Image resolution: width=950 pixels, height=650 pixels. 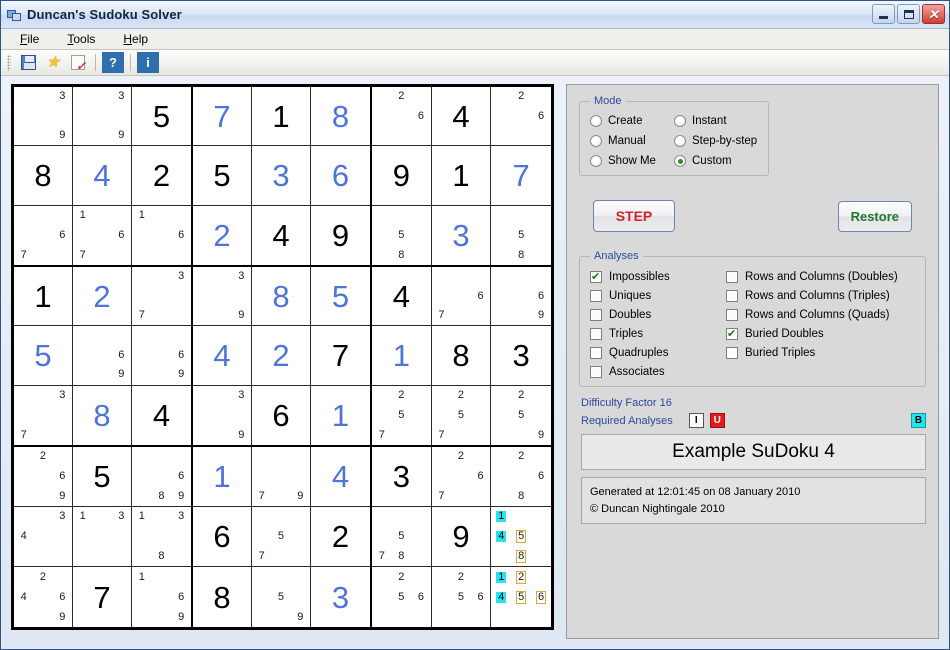 I want to click on sudoku-cell: 57, so click(x=281, y=537).